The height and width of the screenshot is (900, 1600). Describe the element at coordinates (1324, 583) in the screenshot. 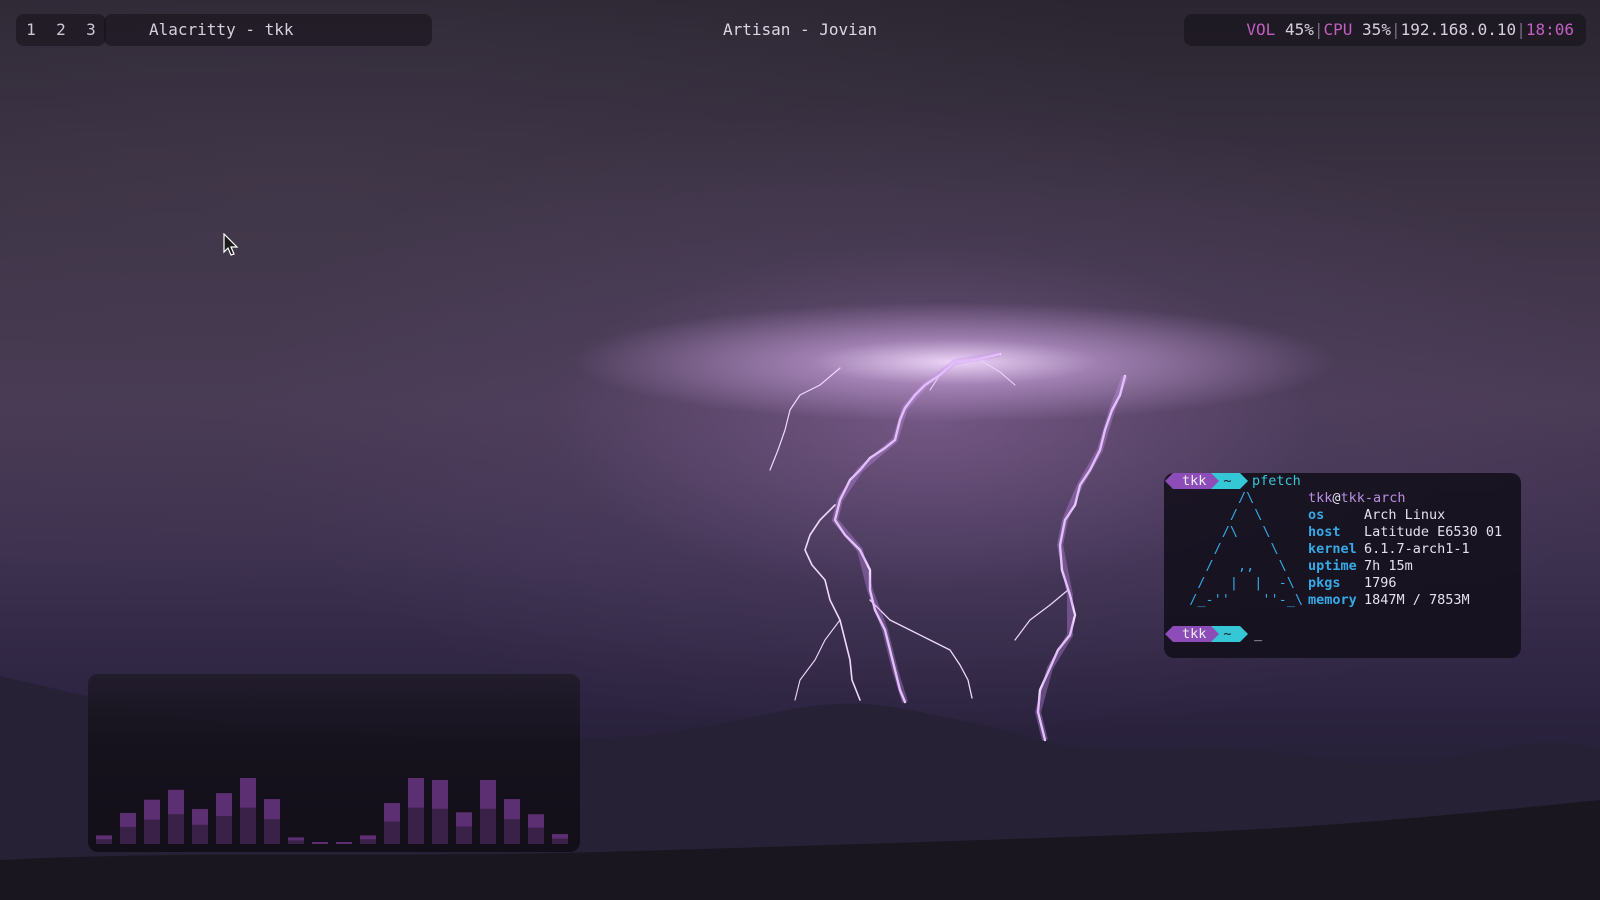

I see `fetch-key: pkgs` at that location.